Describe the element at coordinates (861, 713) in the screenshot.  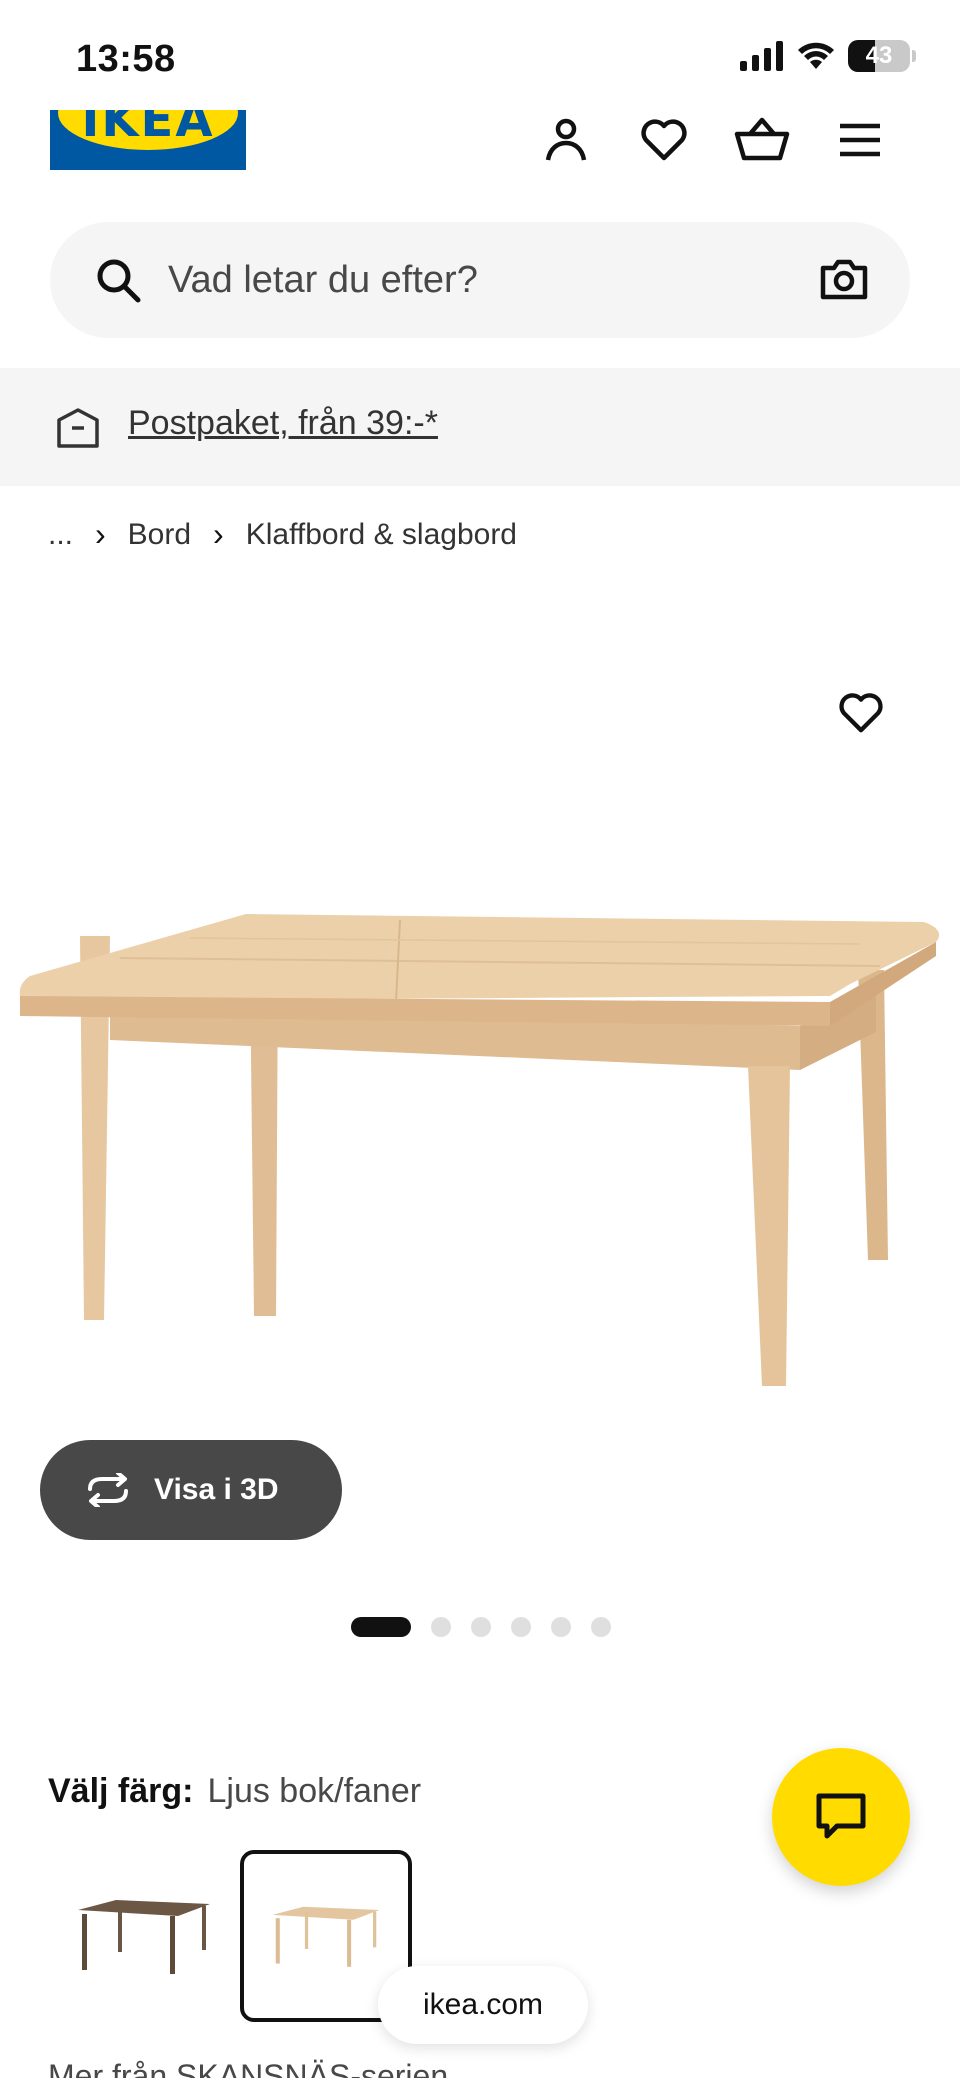
I see `add-to-wishlist-heart-icon` at that location.